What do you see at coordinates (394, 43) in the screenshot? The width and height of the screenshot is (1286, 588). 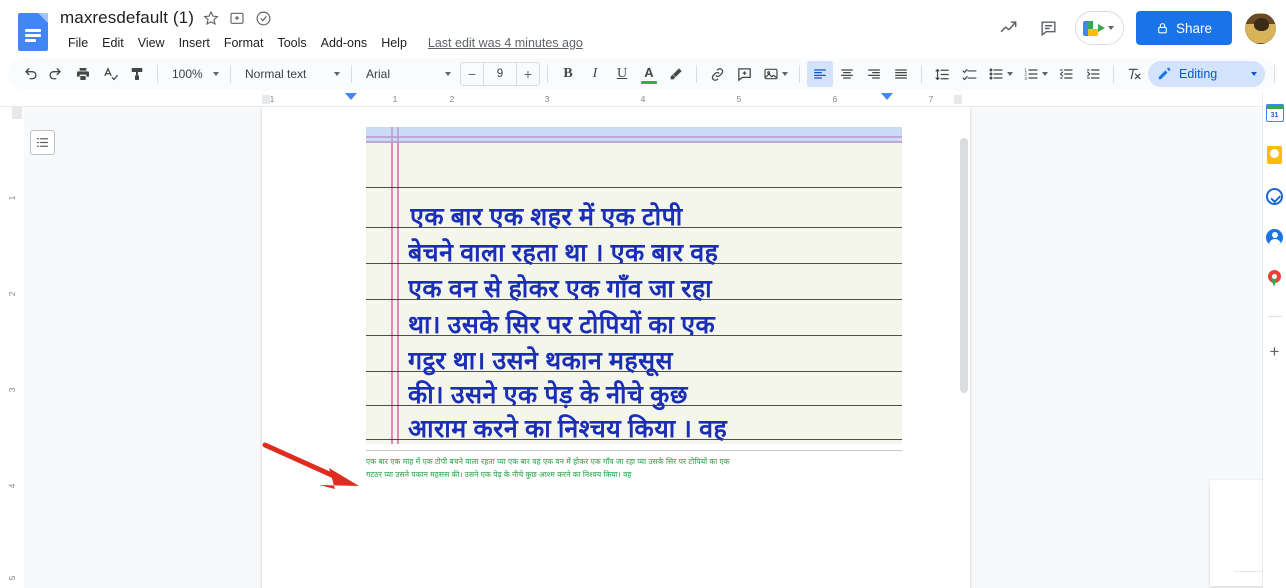 I see `menu-help: Help` at bounding box center [394, 43].